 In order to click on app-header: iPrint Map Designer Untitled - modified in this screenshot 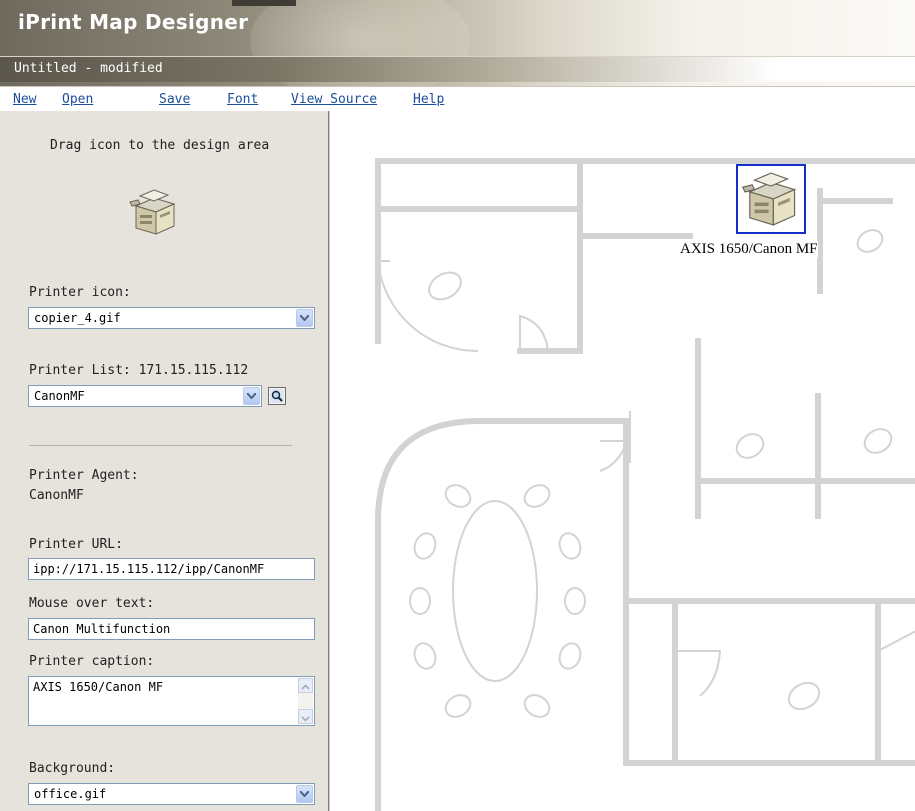, I will do `click(457, 43)`.